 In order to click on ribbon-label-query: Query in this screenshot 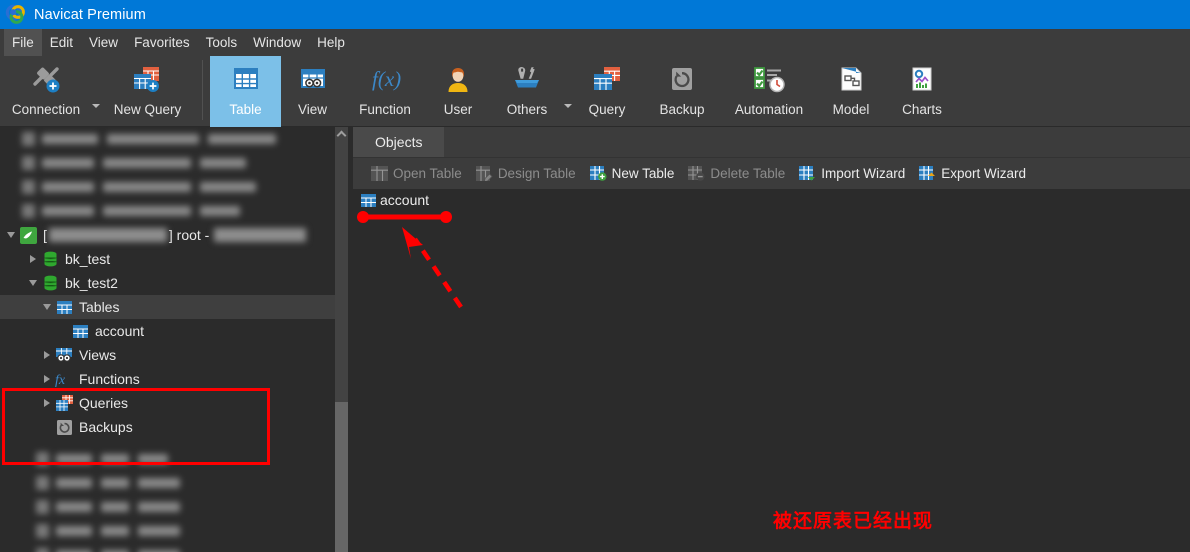, I will do `click(607, 109)`.